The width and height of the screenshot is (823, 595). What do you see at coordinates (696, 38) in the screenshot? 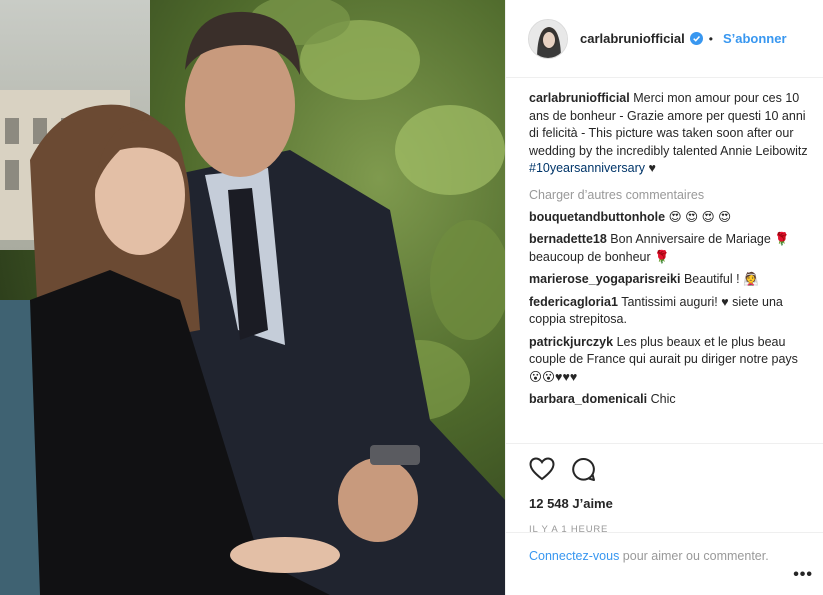
I see `verified-badge-icon` at bounding box center [696, 38].